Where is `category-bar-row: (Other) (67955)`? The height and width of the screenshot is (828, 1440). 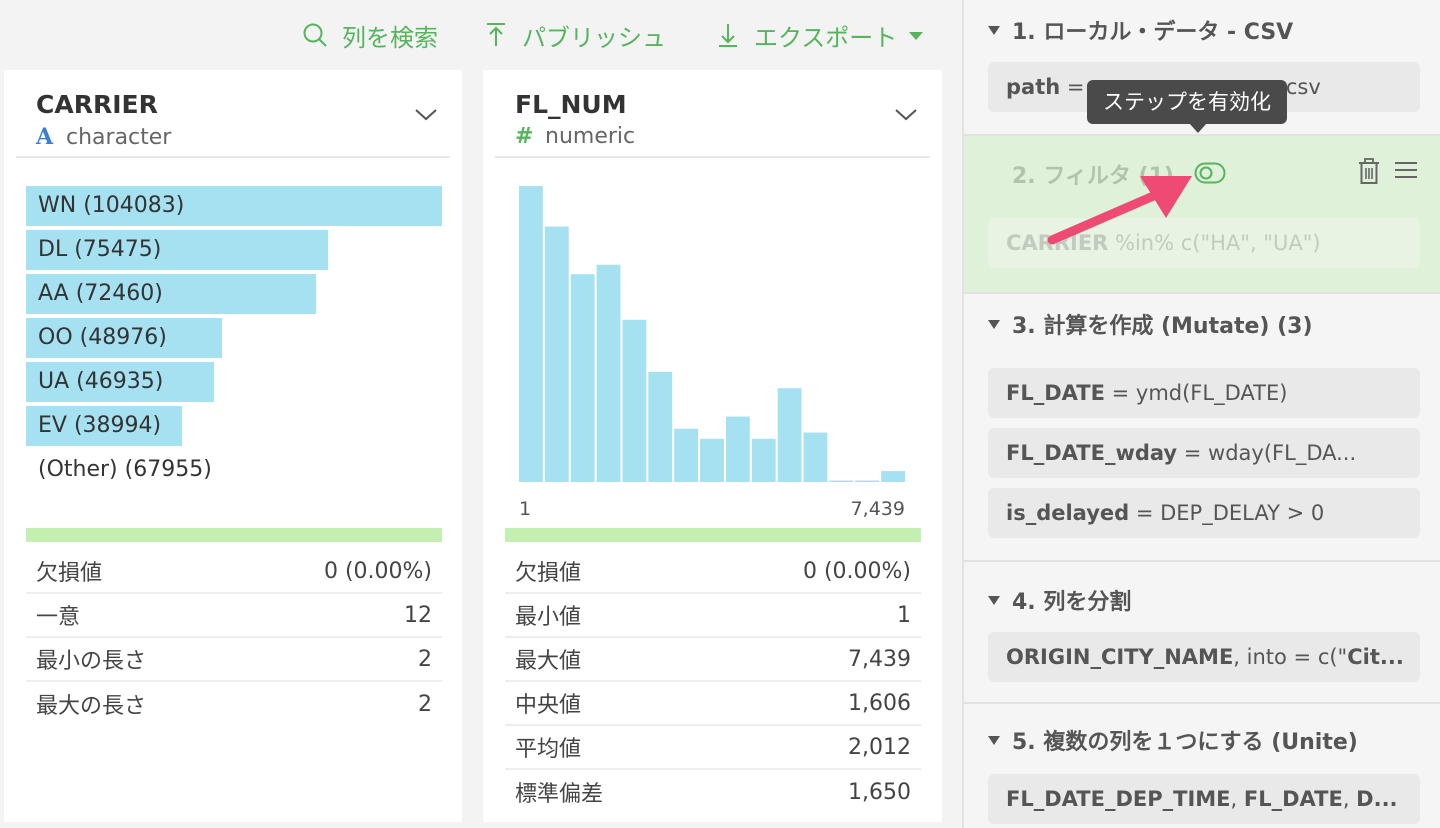
category-bar-row: (Other) (67955) is located at coordinates (234, 470).